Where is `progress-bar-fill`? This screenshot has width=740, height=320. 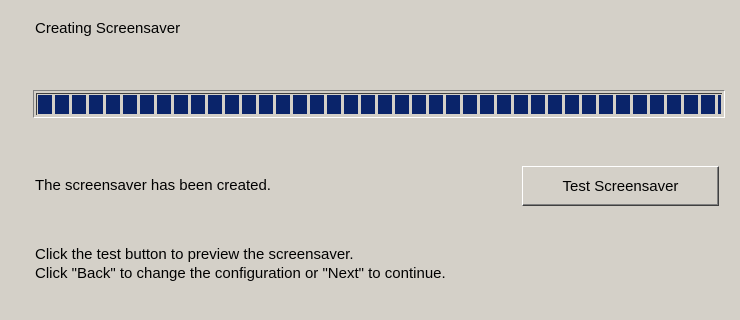
progress-bar-fill is located at coordinates (379, 104).